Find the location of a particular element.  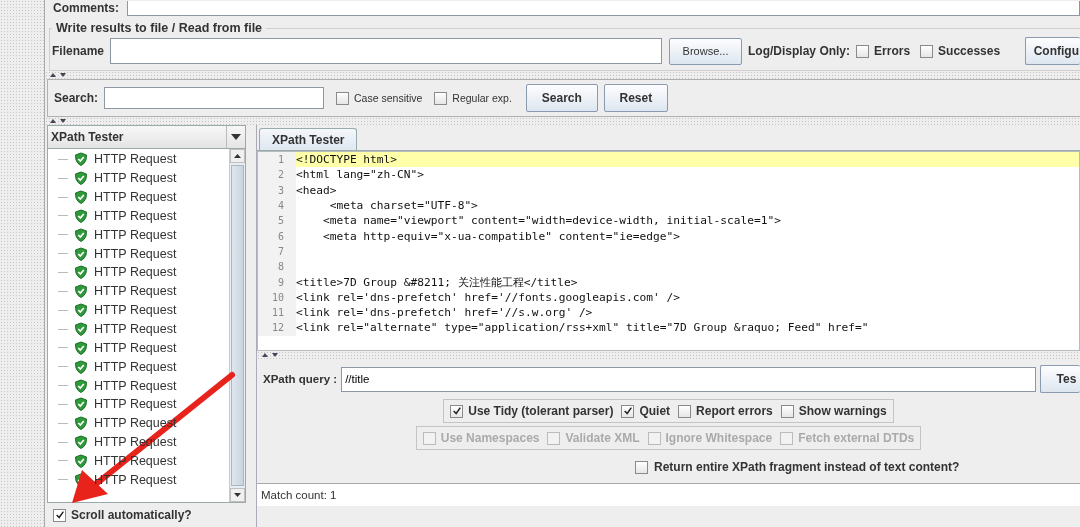

line-number: 5 is located at coordinates (277, 221).